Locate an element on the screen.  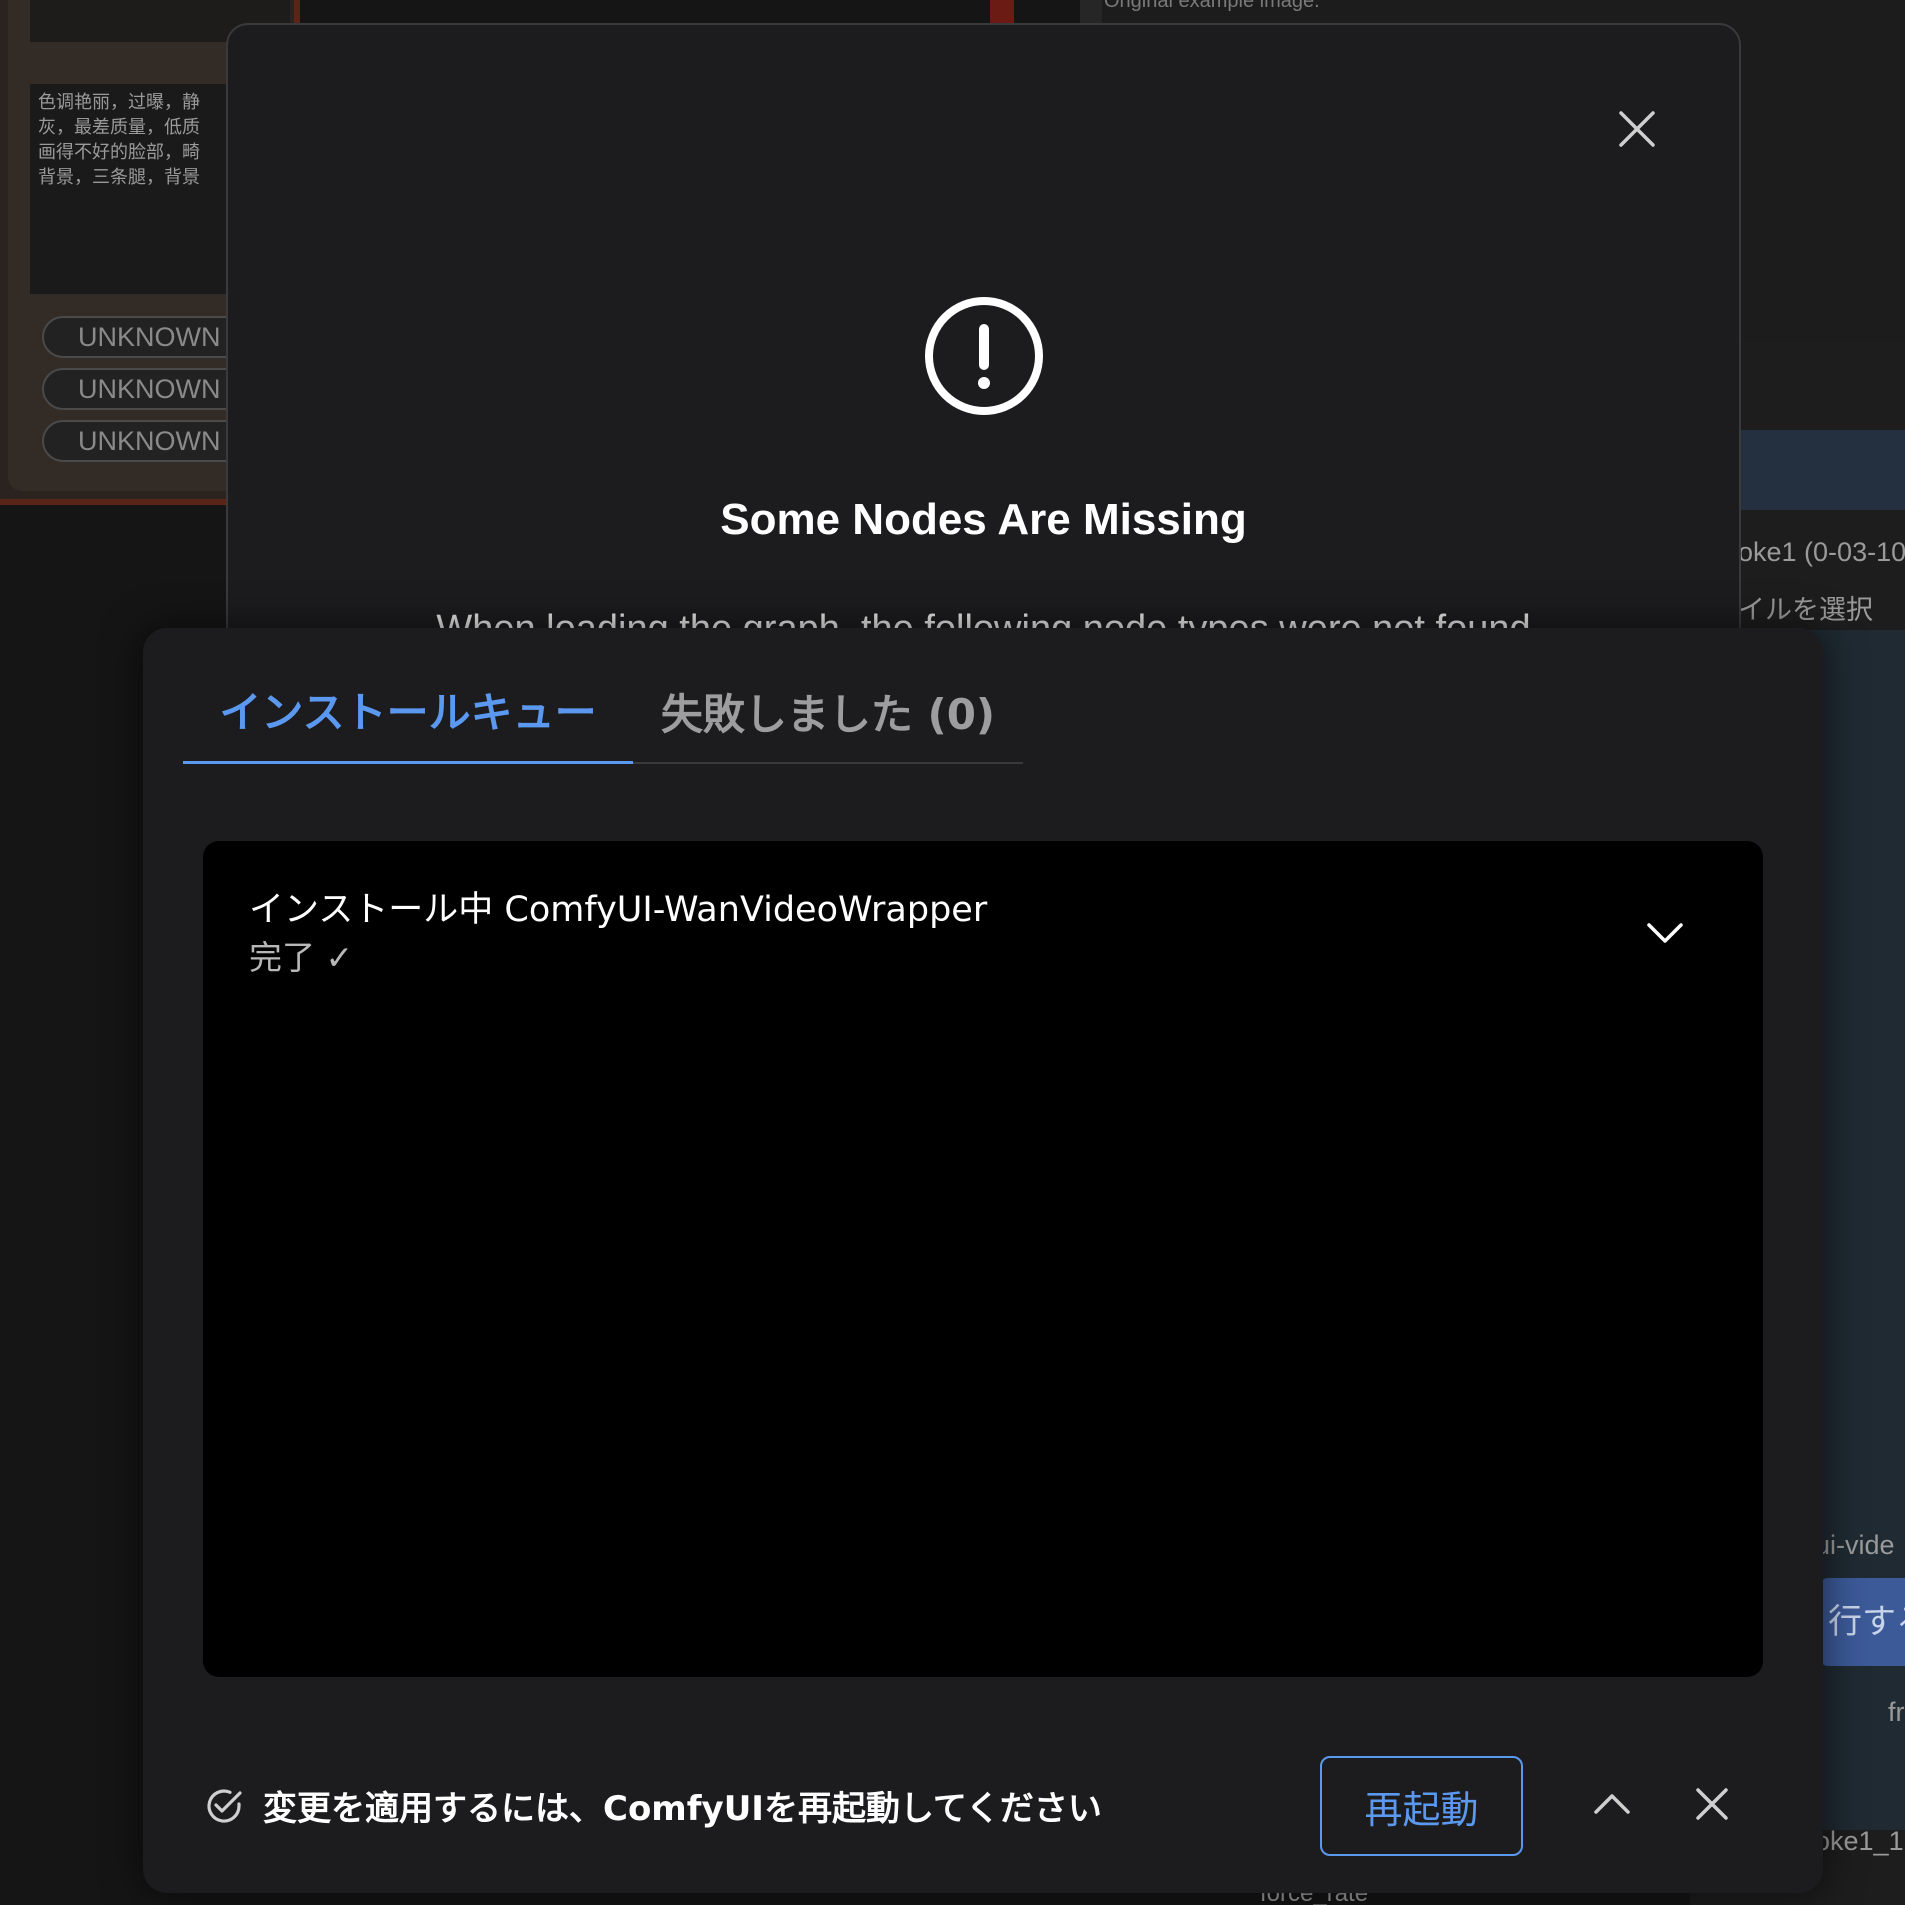
install-item-title: インストール中 ComfyUI-WanVideoWrapper is located at coordinates (618, 910).